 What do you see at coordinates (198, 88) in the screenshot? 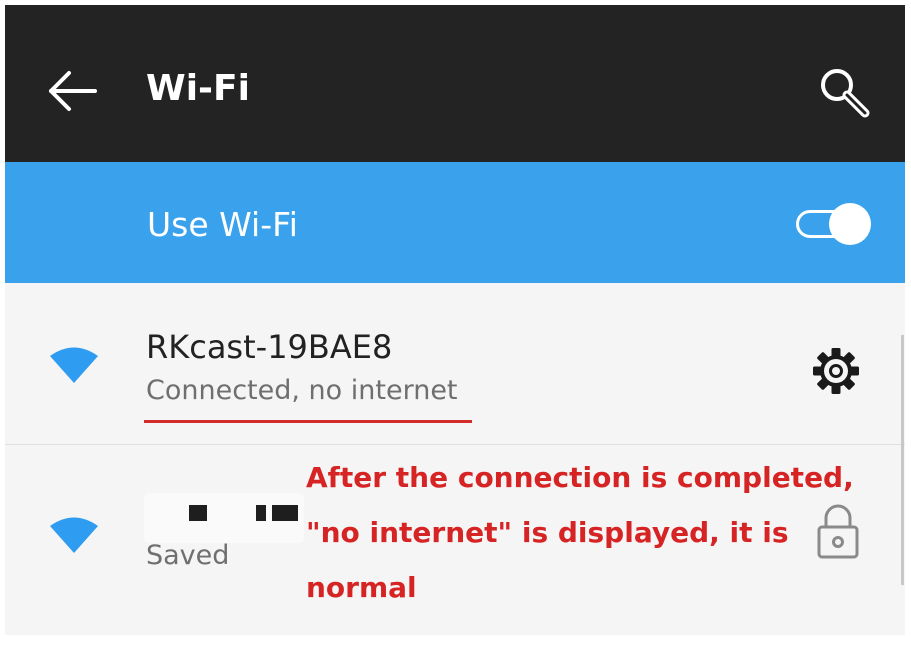
I see `page-title: Wi-Fi` at bounding box center [198, 88].